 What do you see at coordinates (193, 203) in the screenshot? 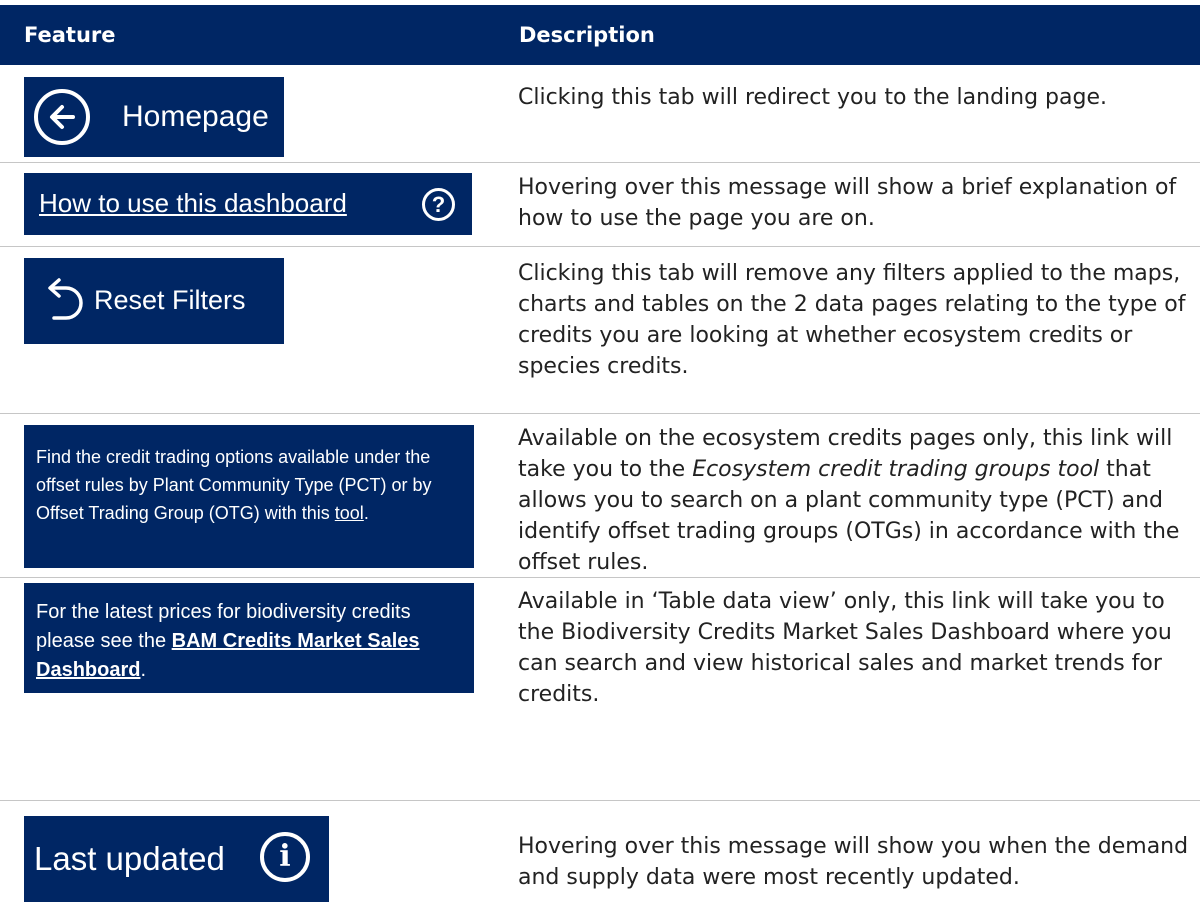
I see `how-to-use-label: How to use this dashboard` at bounding box center [193, 203].